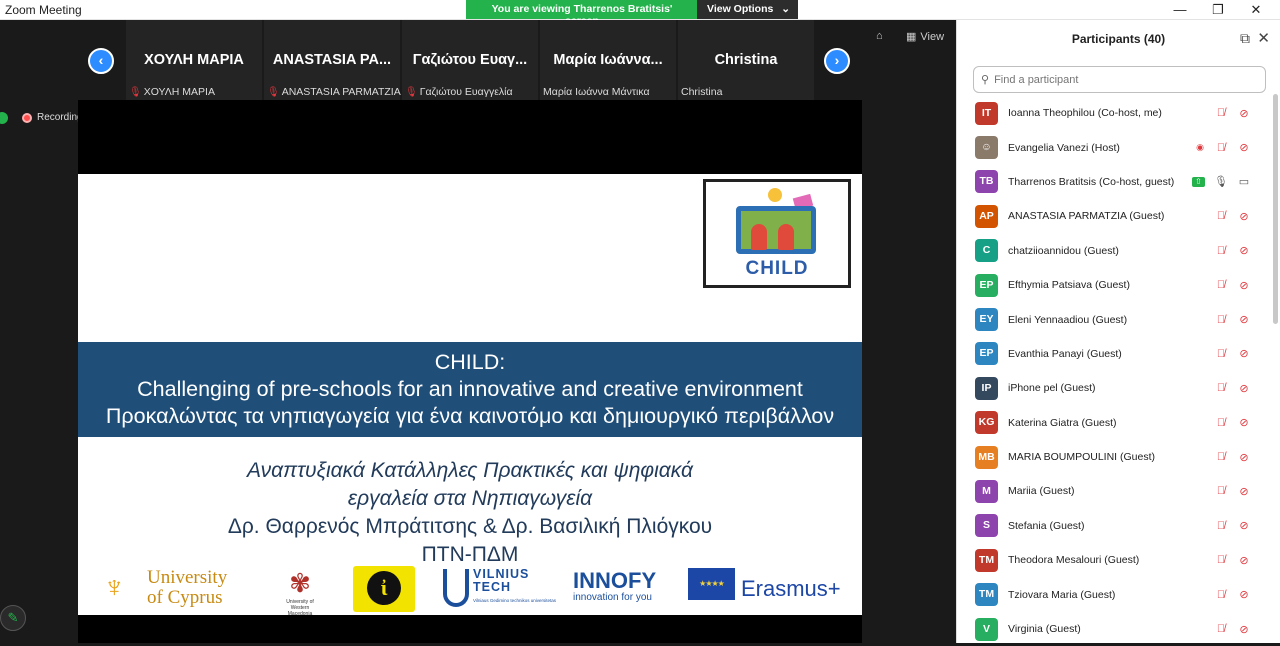 The width and height of the screenshot is (1280, 646). Describe the element at coordinates (1275, 209) in the screenshot. I see `scrollbar` at that location.